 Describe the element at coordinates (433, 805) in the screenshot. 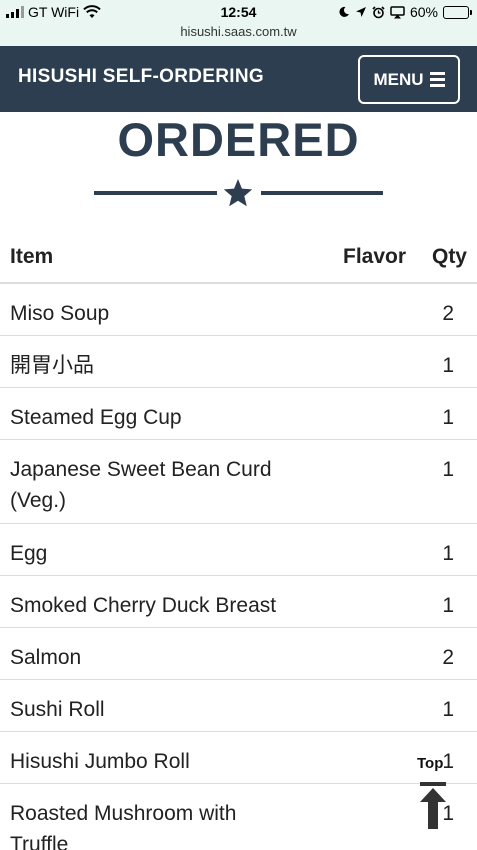

I see `arrow-up-icon` at that location.